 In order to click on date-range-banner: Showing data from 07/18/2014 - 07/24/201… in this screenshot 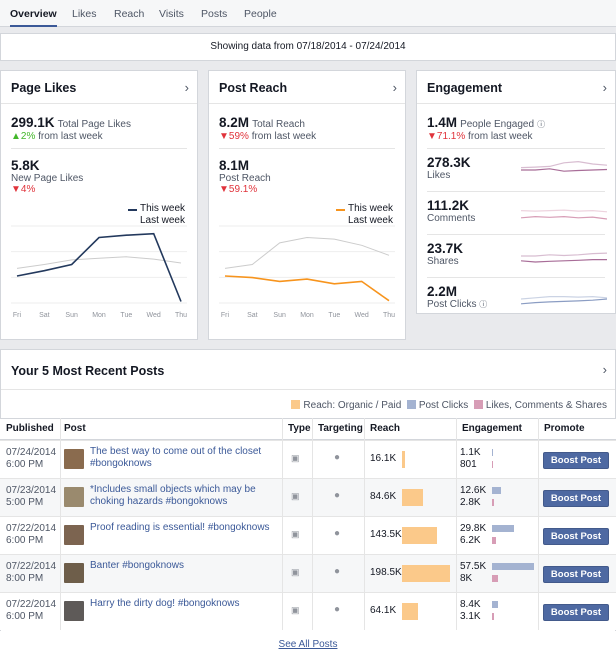, I will do `click(308, 47)`.